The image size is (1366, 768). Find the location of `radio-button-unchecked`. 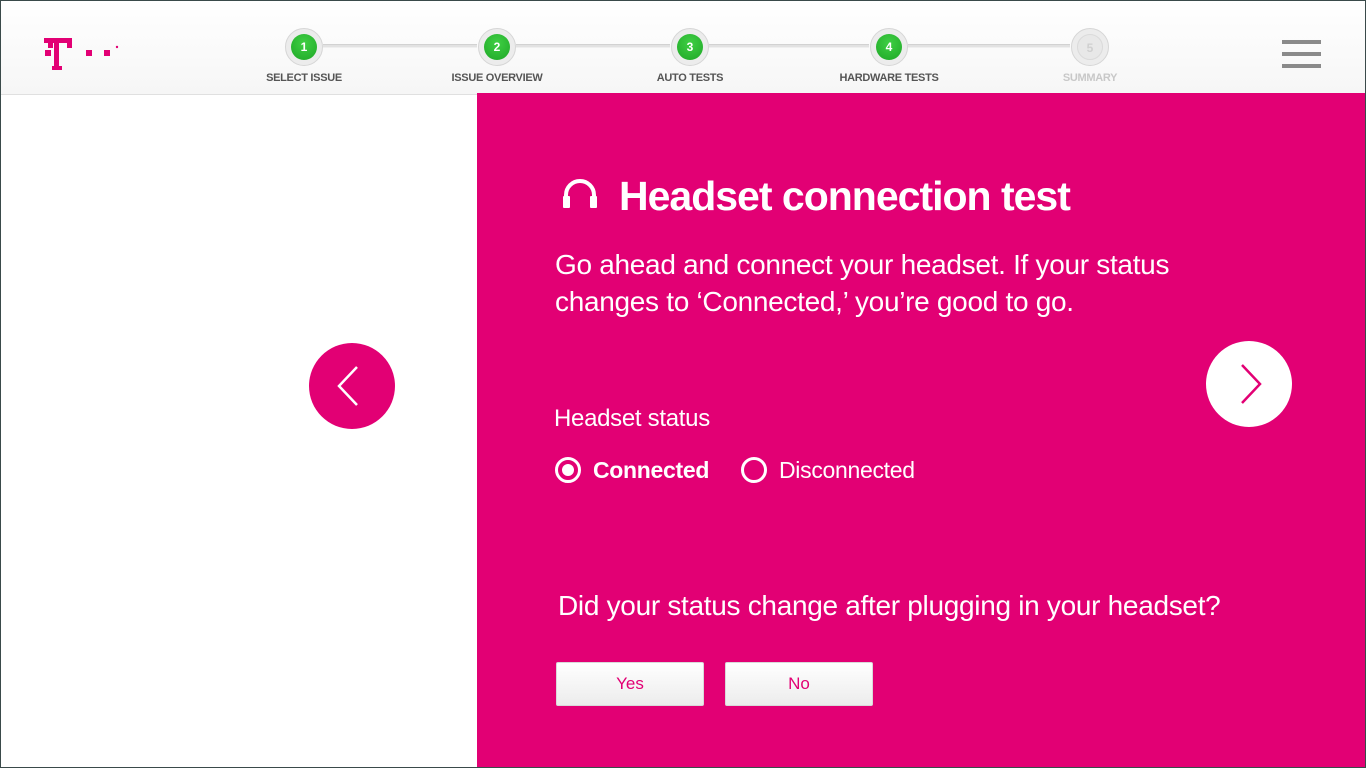

radio-button-unchecked is located at coordinates (754, 470).